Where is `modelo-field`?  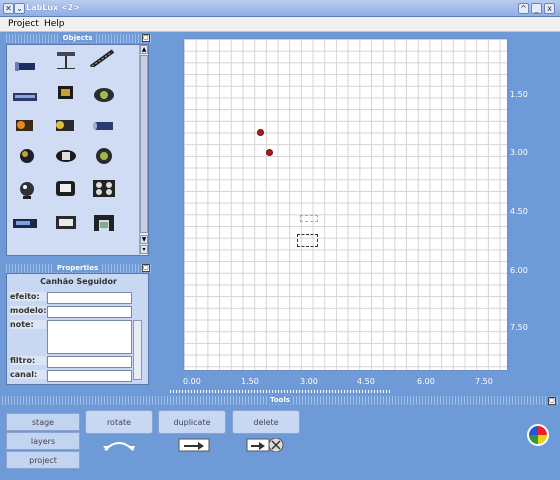 modelo-field is located at coordinates (89, 312).